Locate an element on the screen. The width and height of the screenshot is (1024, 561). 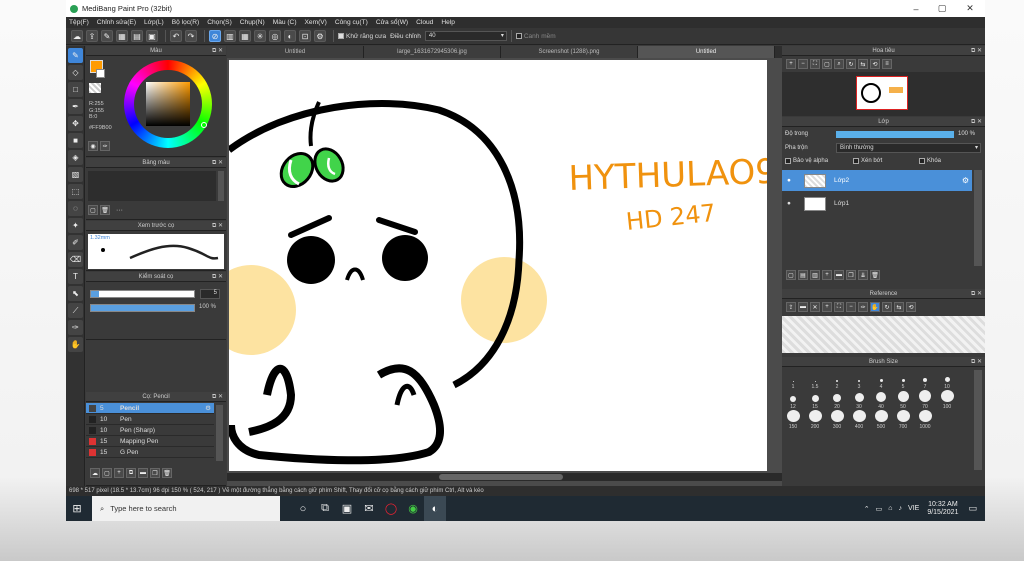
brush-size-option: 5 is located at coordinates (903, 380).